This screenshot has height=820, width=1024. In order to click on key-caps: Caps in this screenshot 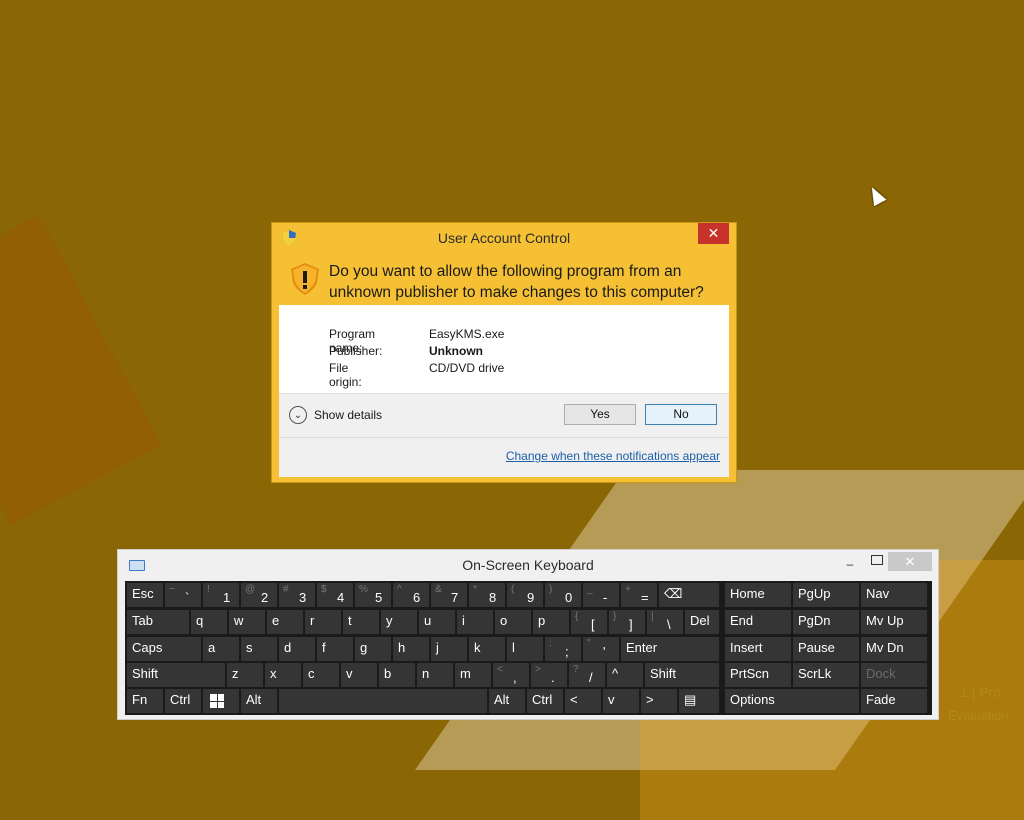, I will do `click(164, 649)`.